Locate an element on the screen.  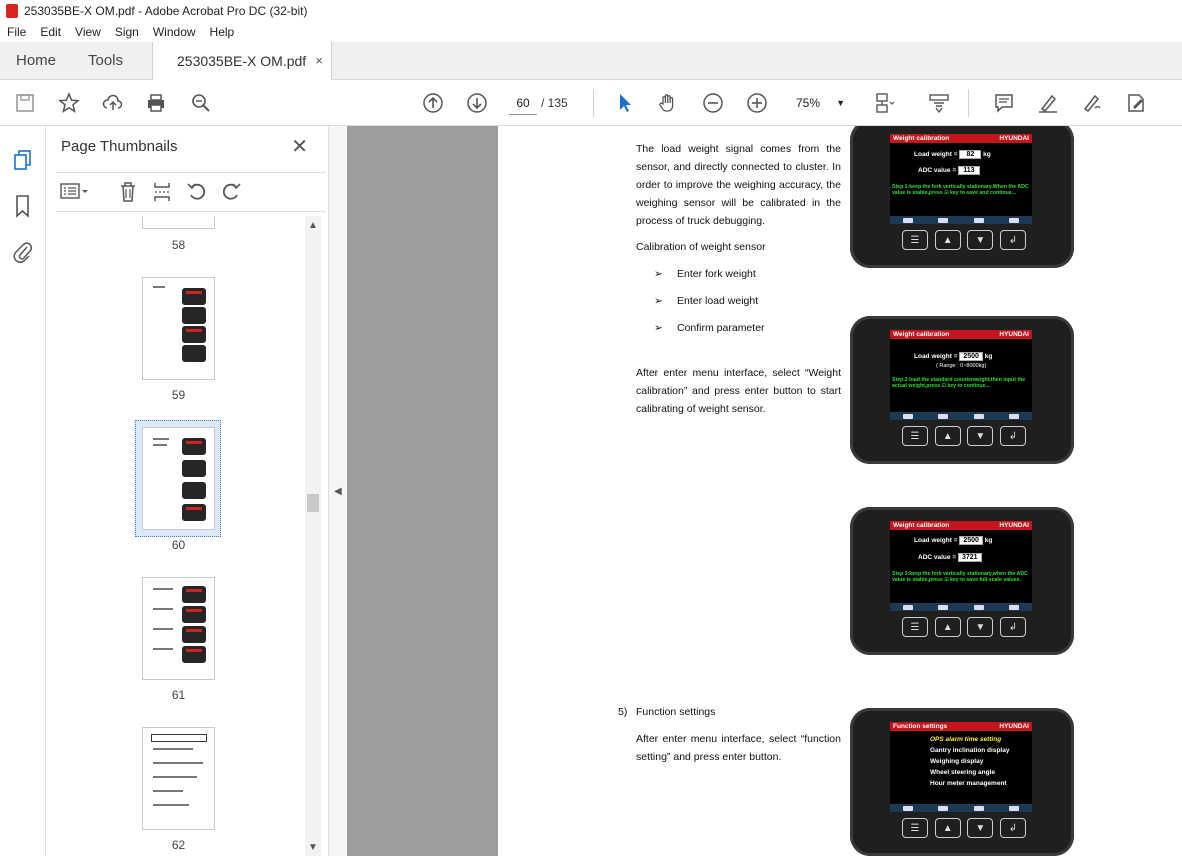
comment-icon is located at coordinates (1004, 103).